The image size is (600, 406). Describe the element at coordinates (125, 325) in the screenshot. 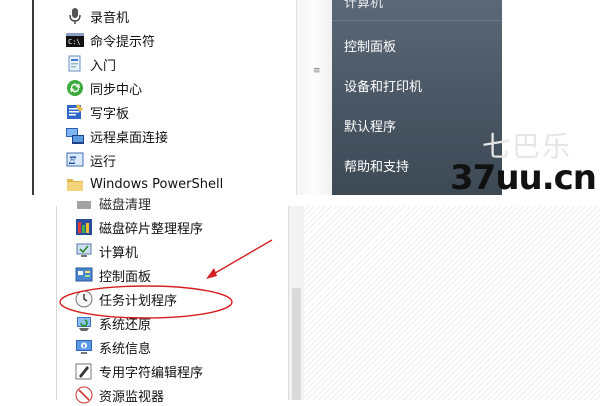

I see `menu-item-label: 系统还原` at that location.